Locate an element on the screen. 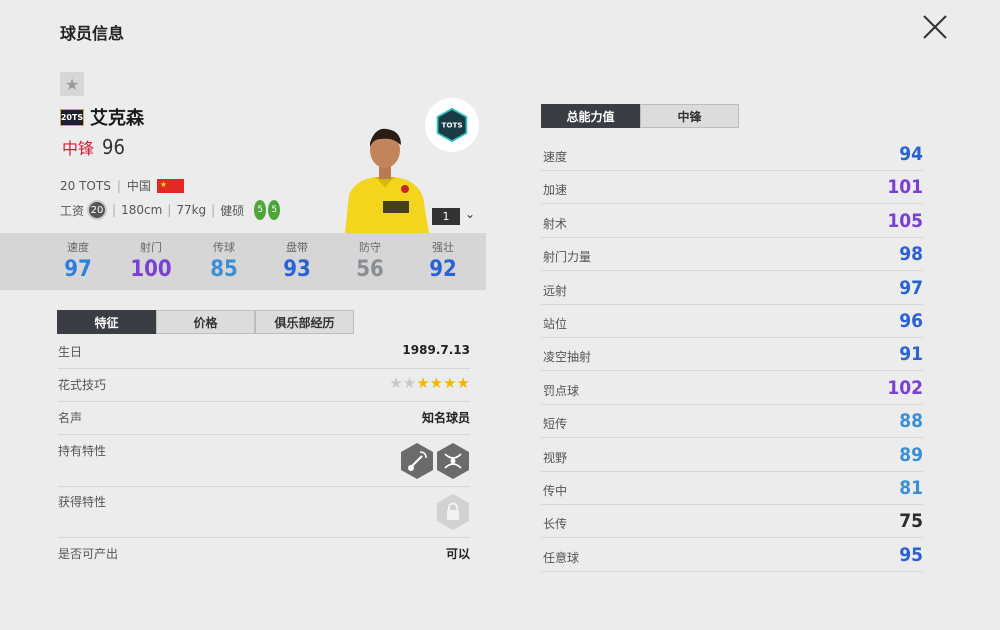 This screenshot has height=630, width=1000. skill-row: 花式技巧 ★★★★★★ is located at coordinates (264, 388).